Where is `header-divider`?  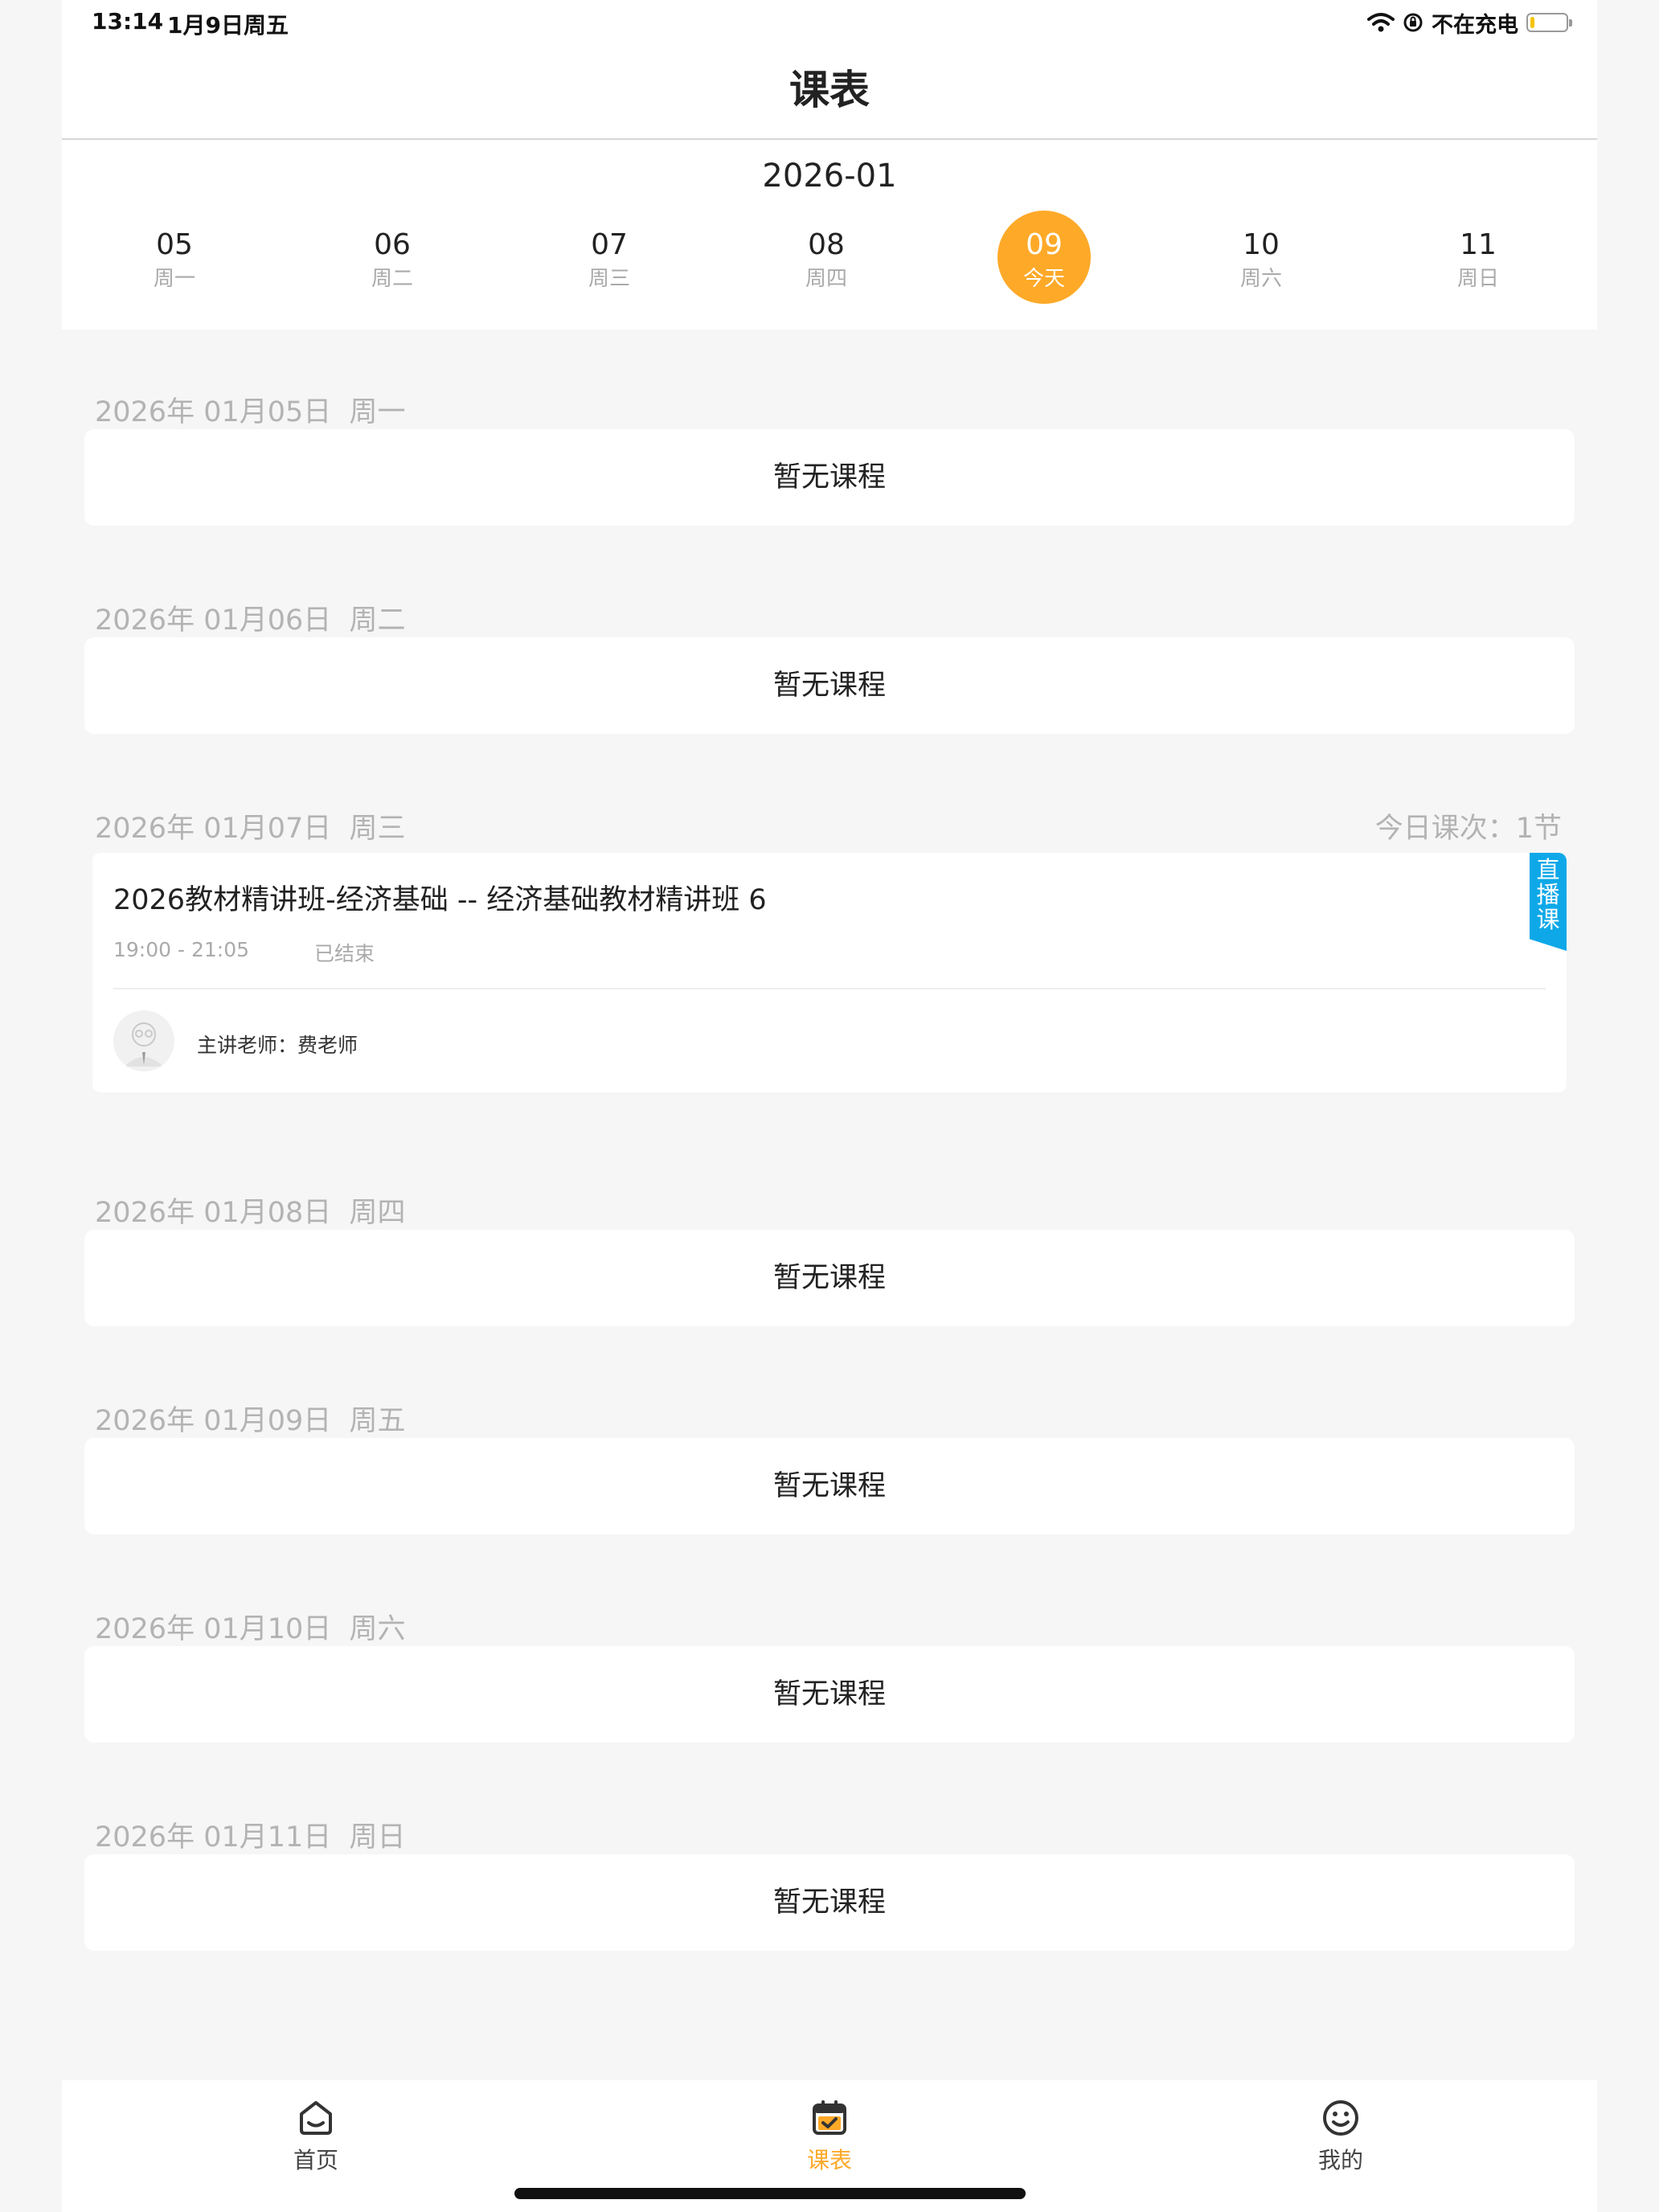
header-divider is located at coordinates (829, 139).